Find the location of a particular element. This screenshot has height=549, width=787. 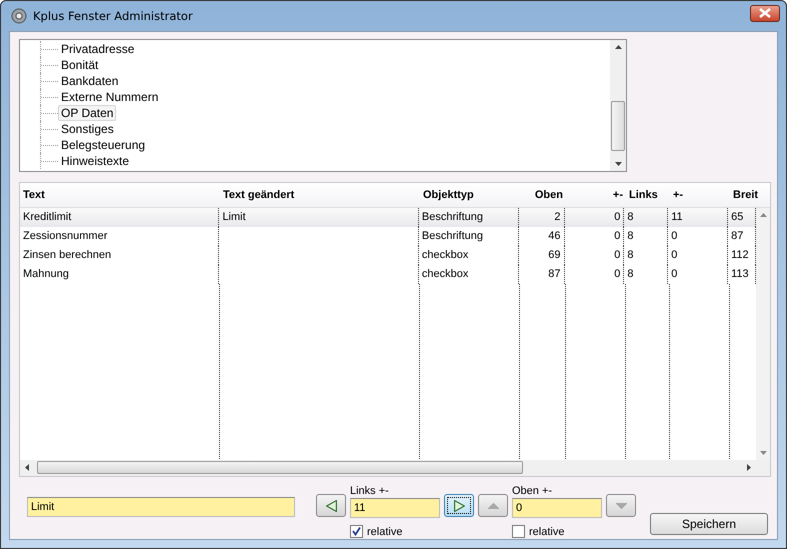

text-field: Limit is located at coordinates (161, 507).